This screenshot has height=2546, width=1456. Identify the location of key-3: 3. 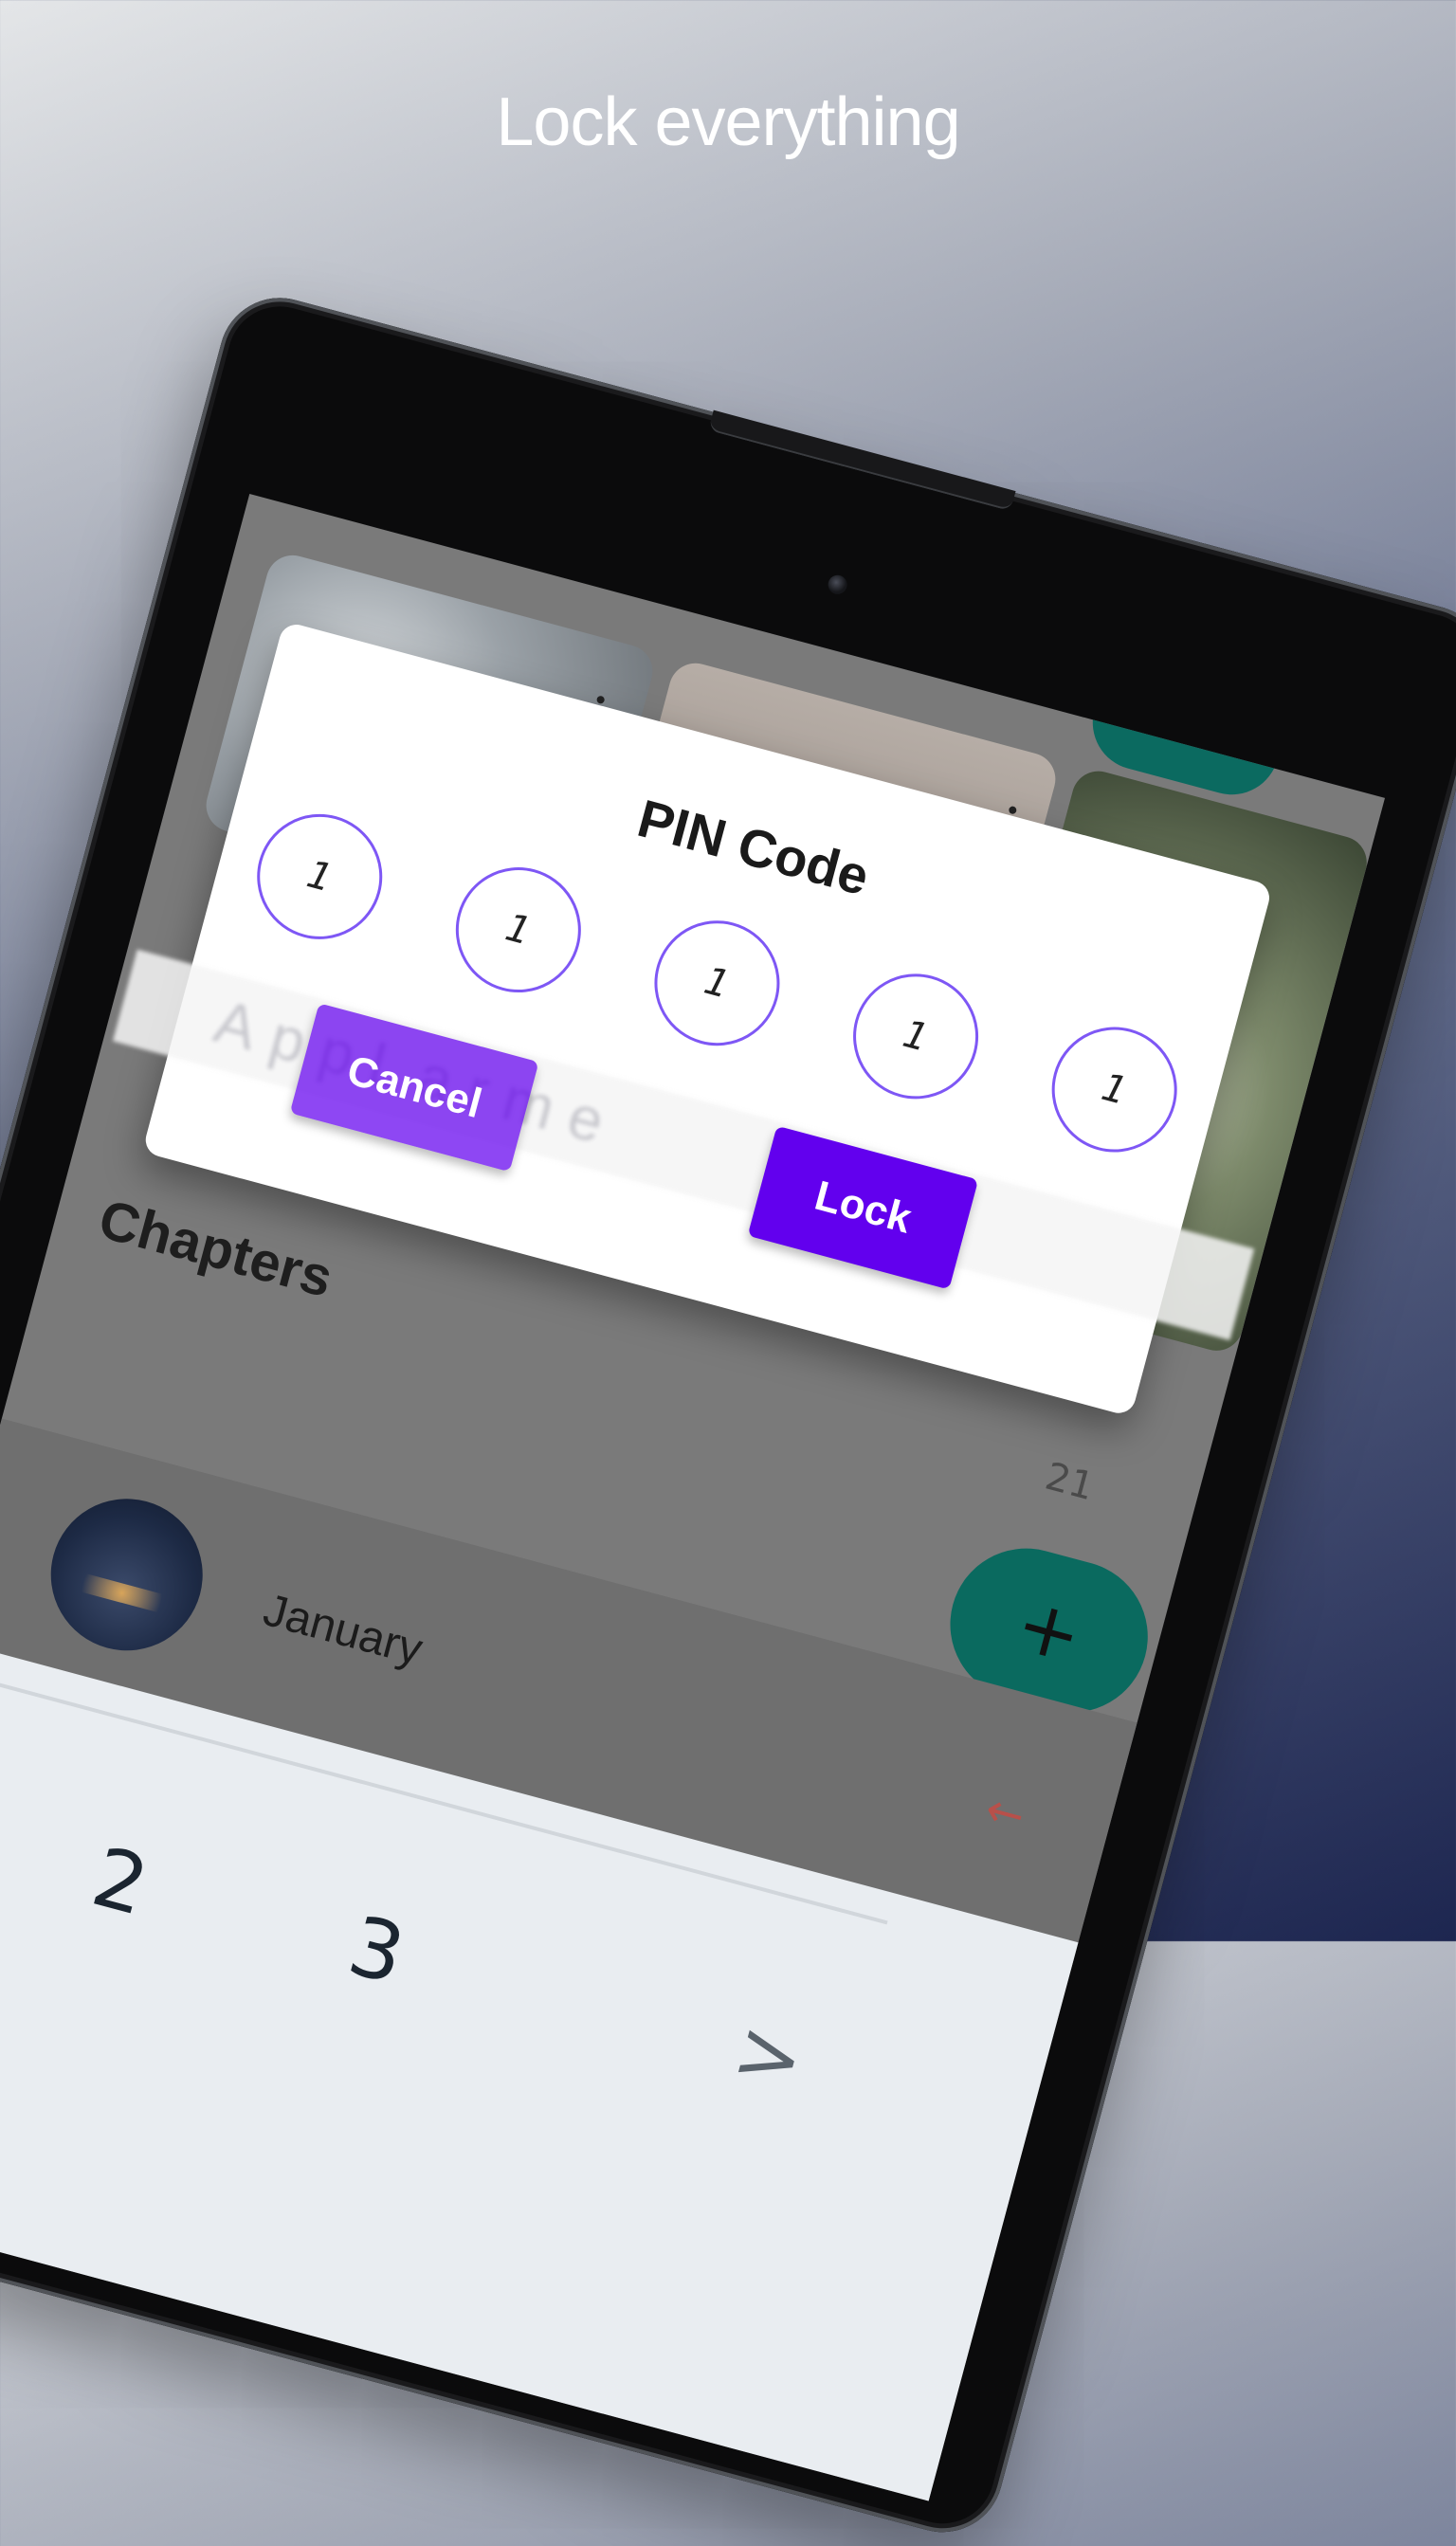
(376, 1951).